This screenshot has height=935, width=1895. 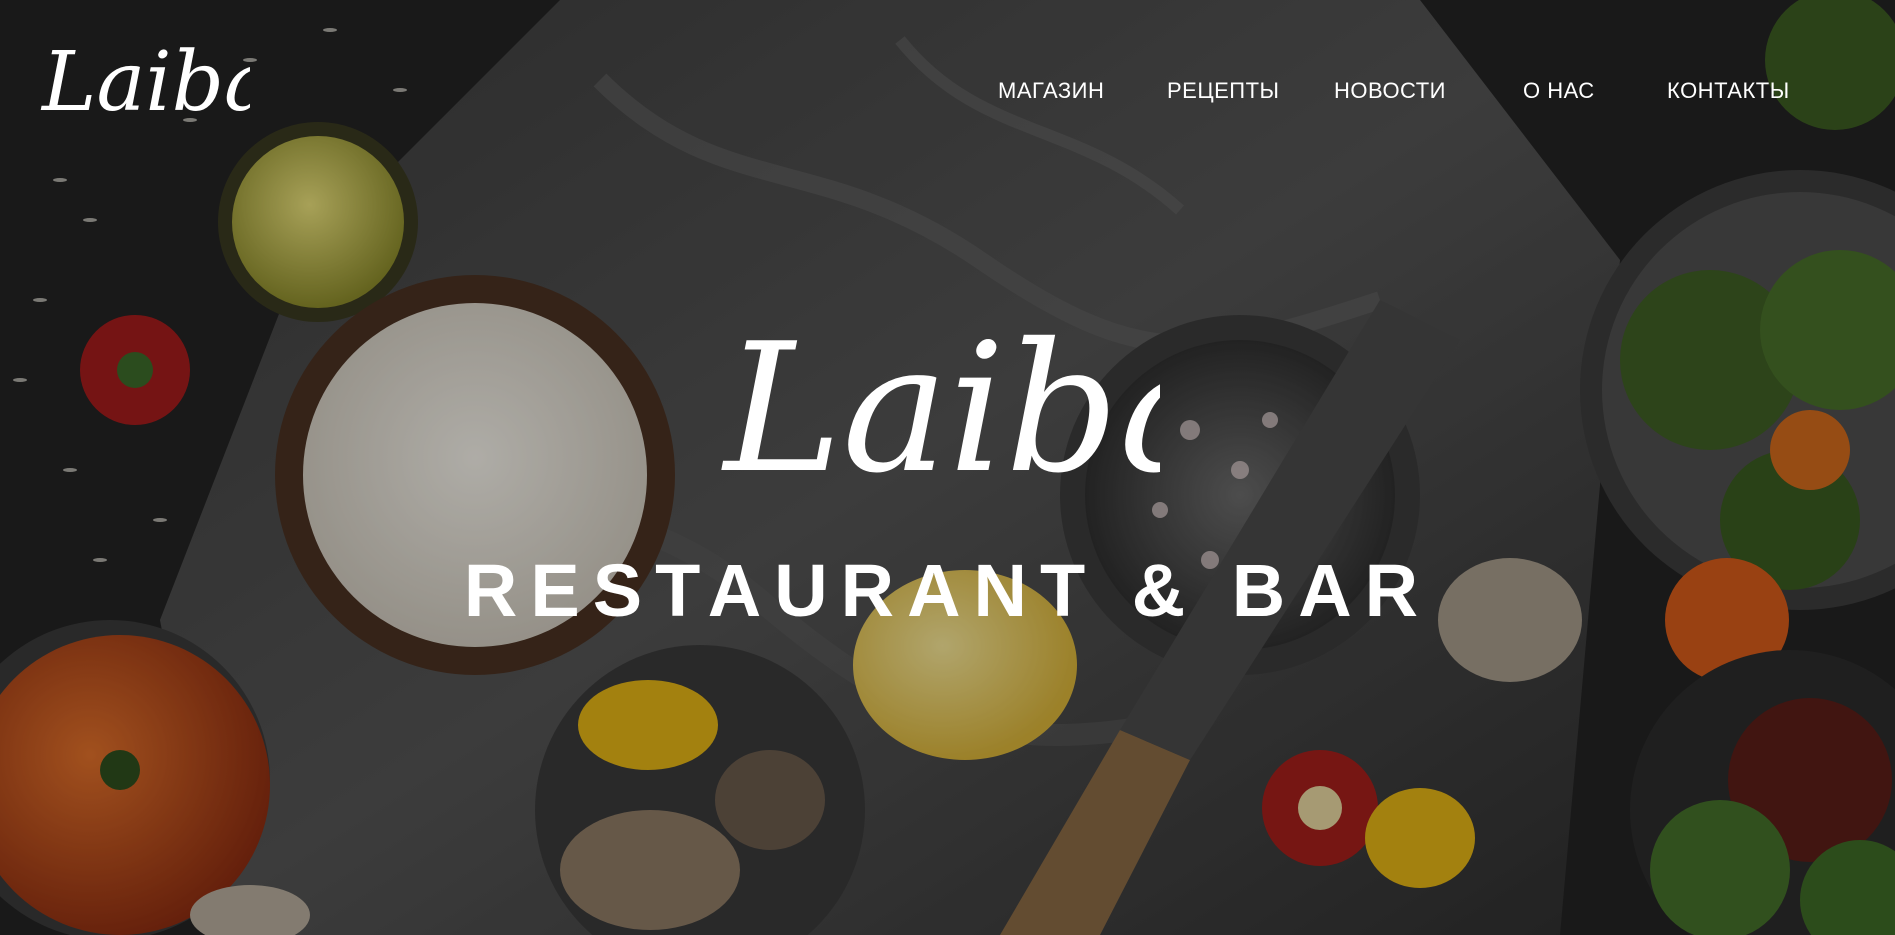 What do you see at coordinates (1223, 91) in the screenshot?
I see `nav-item-recipes: РЕЦЕПТЫ` at bounding box center [1223, 91].